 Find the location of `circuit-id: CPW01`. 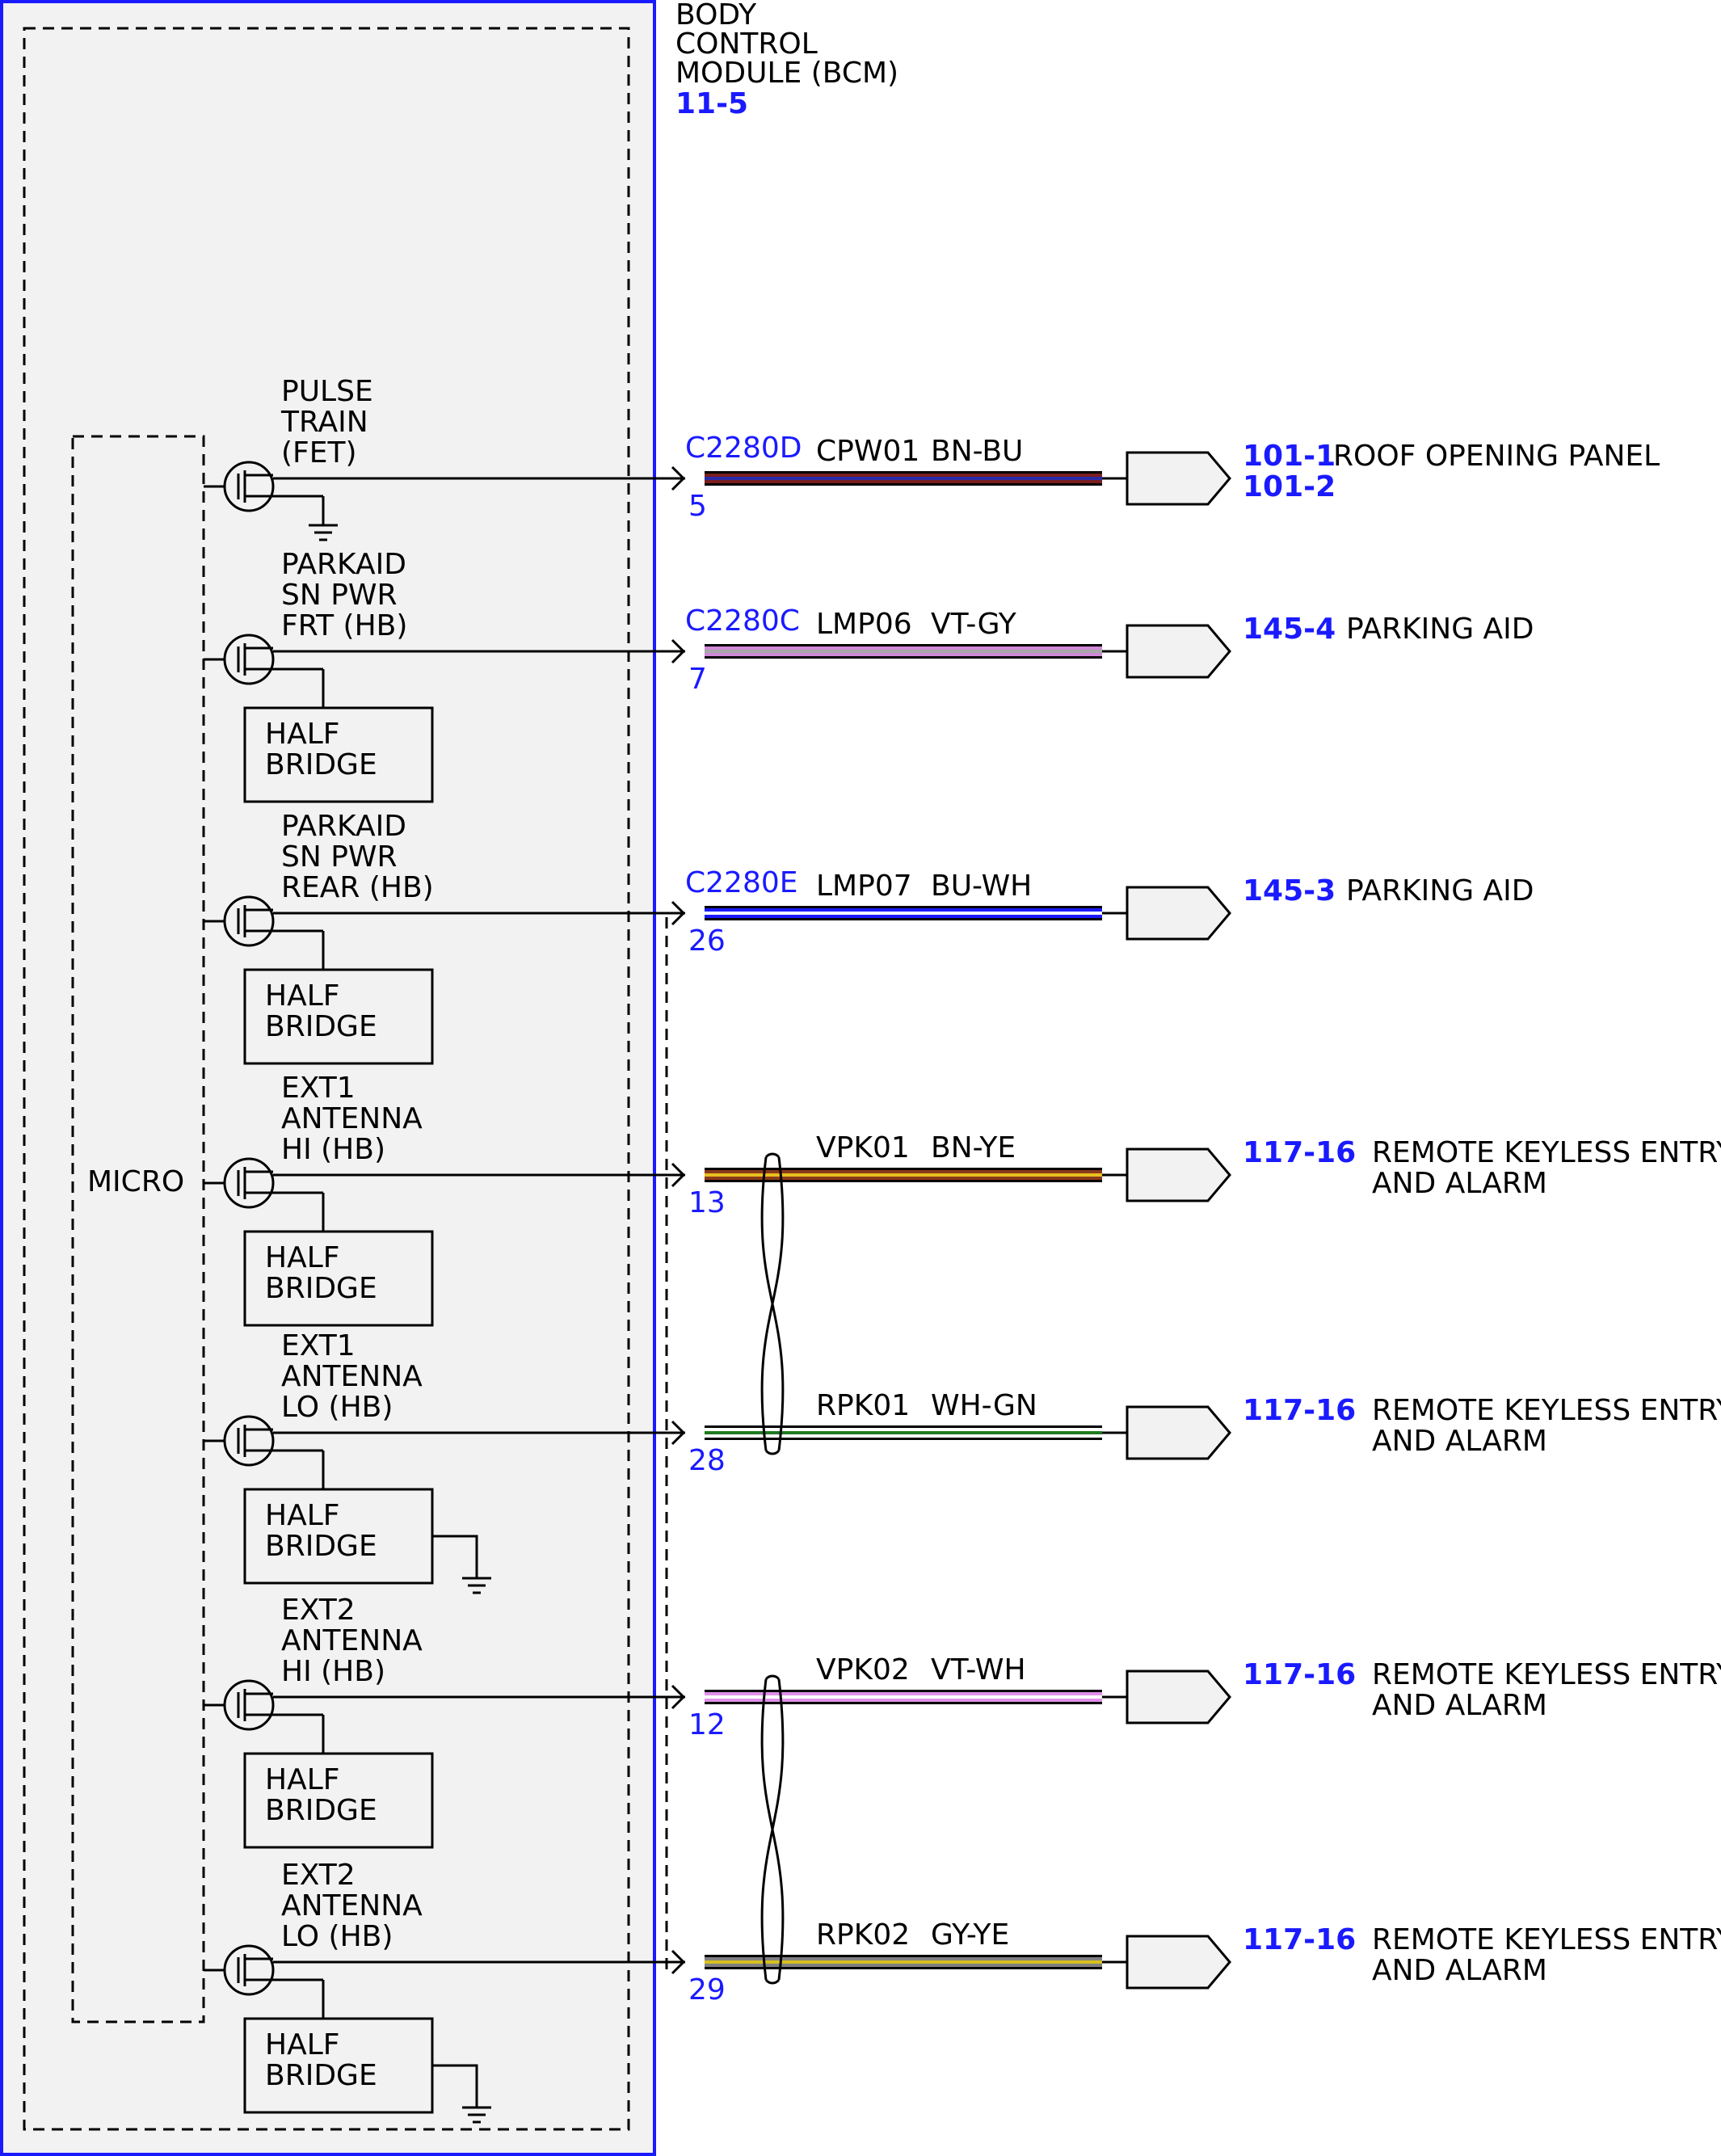

circuit-id: CPW01 is located at coordinates (867, 451).